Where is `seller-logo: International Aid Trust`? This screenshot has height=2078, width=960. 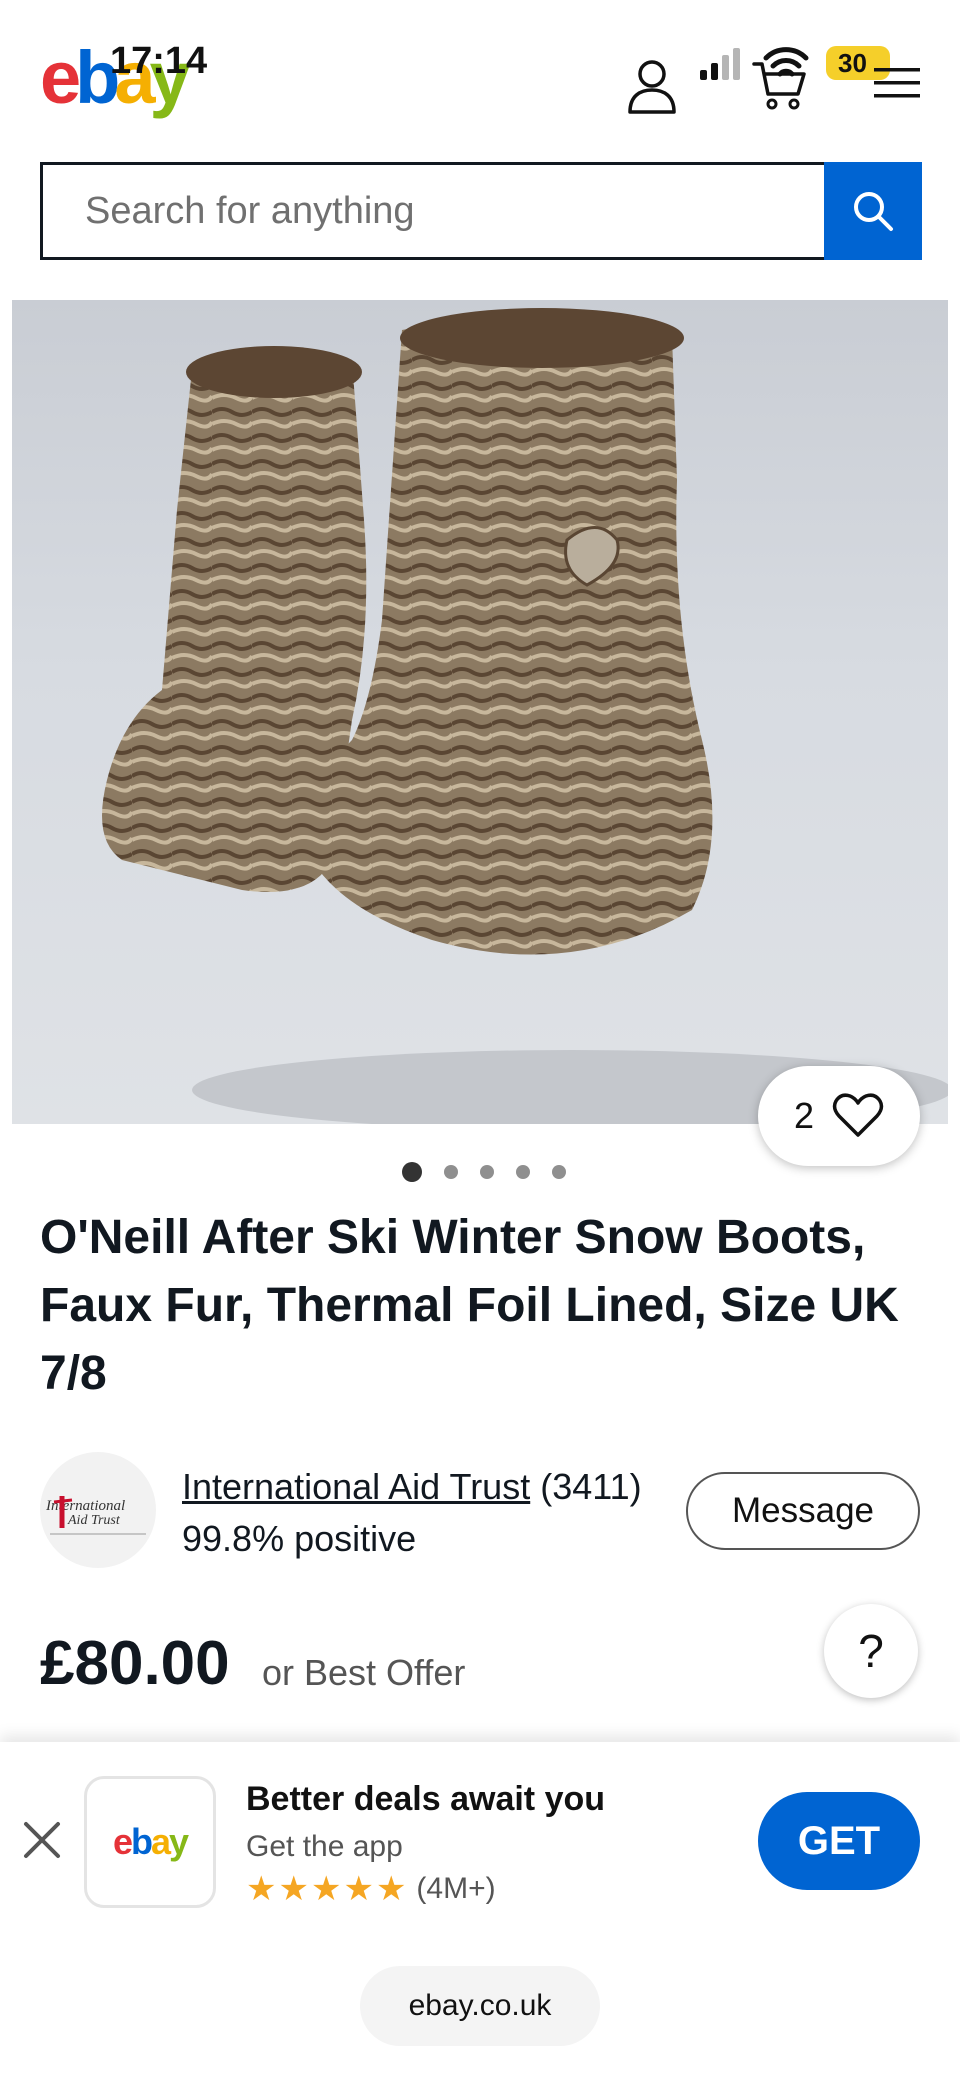
seller-logo: International Aid Trust is located at coordinates (95, 1515).